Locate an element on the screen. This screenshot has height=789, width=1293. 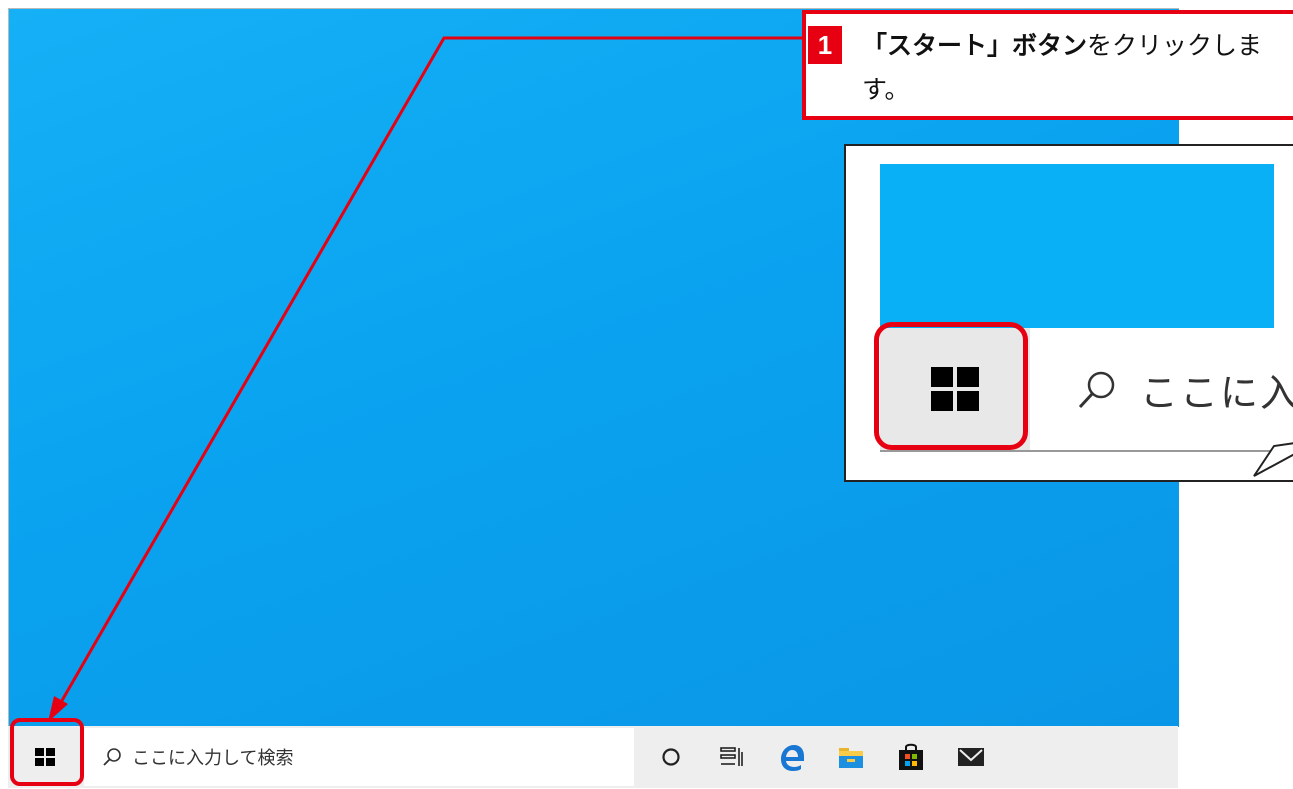
taskbar: ここに入力して検索 is located at coordinates (593, 757).